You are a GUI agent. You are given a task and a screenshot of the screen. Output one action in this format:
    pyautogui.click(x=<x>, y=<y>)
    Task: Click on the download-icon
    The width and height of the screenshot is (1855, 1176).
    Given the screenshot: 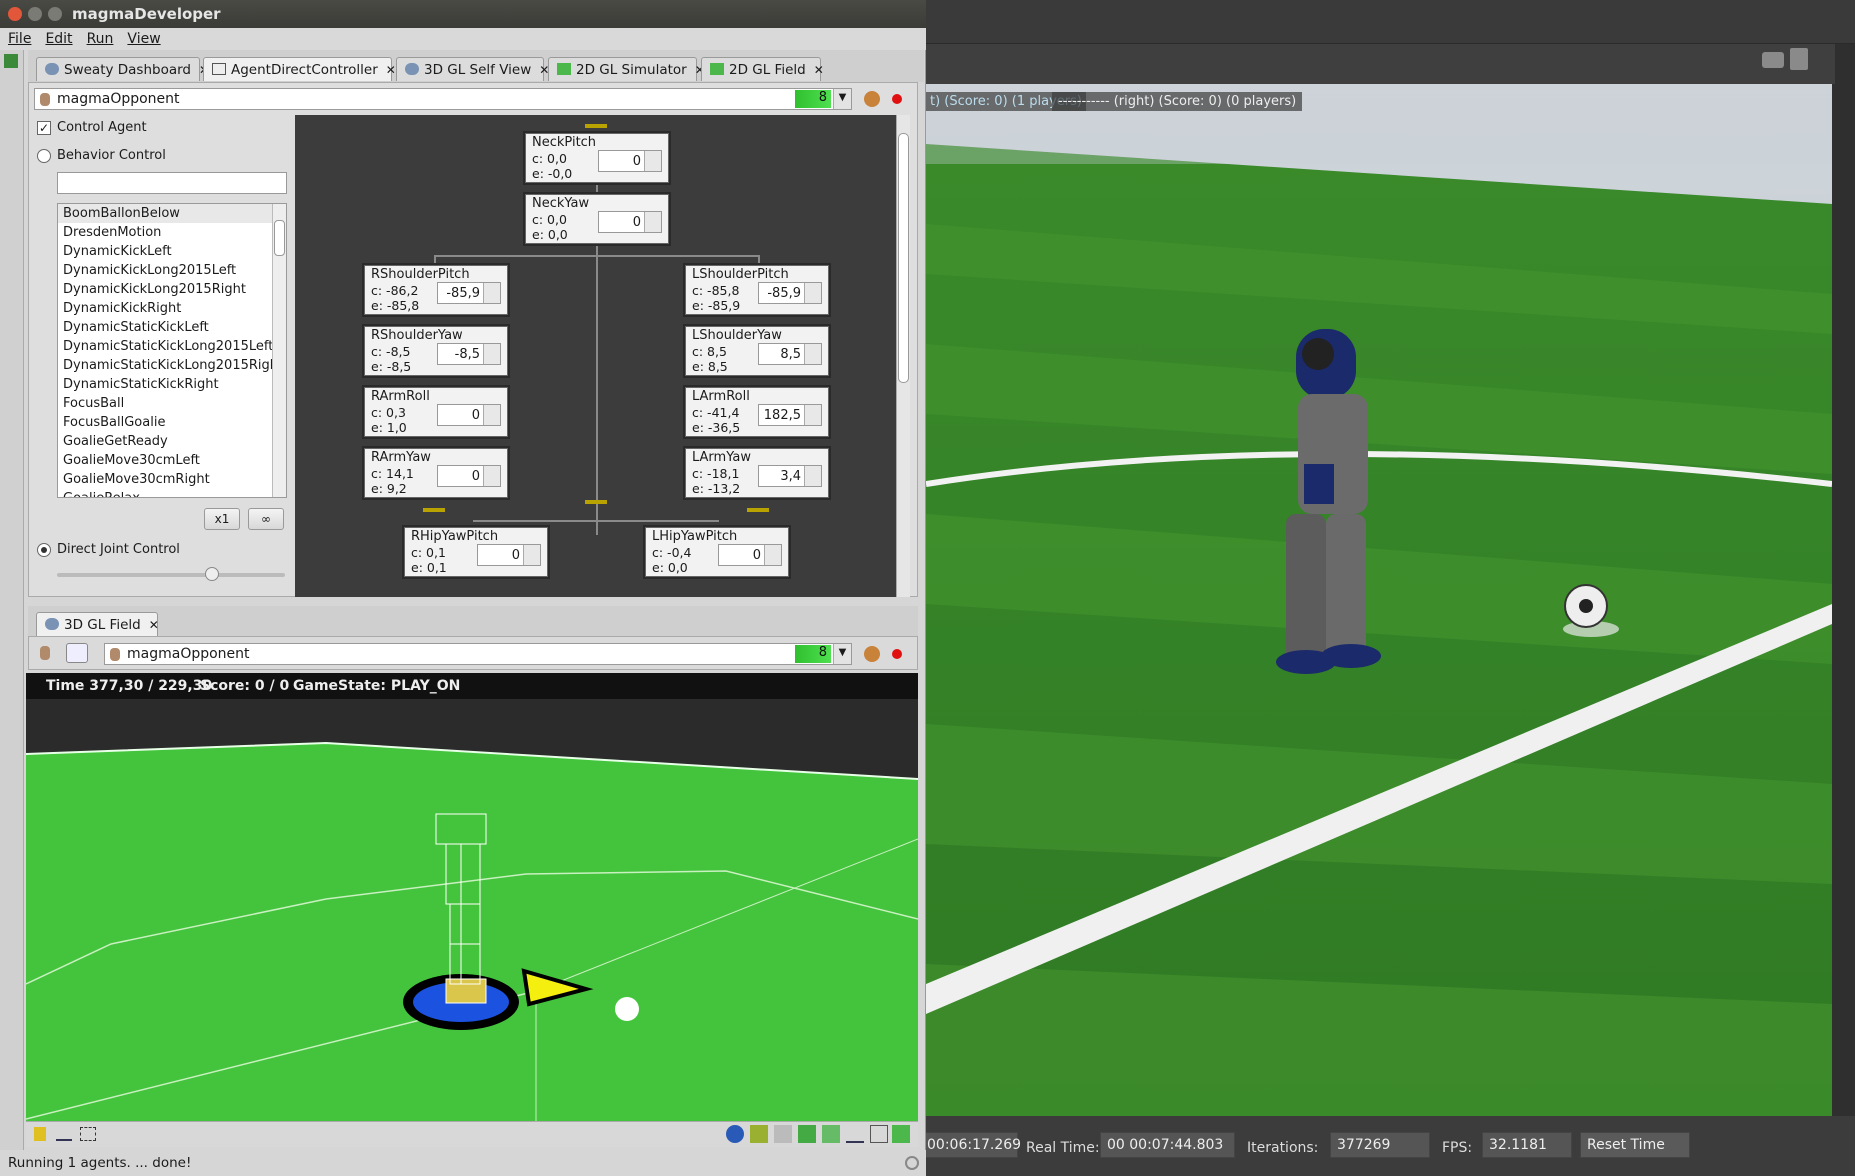 What is the action you would take?
    pyautogui.click(x=77, y=653)
    